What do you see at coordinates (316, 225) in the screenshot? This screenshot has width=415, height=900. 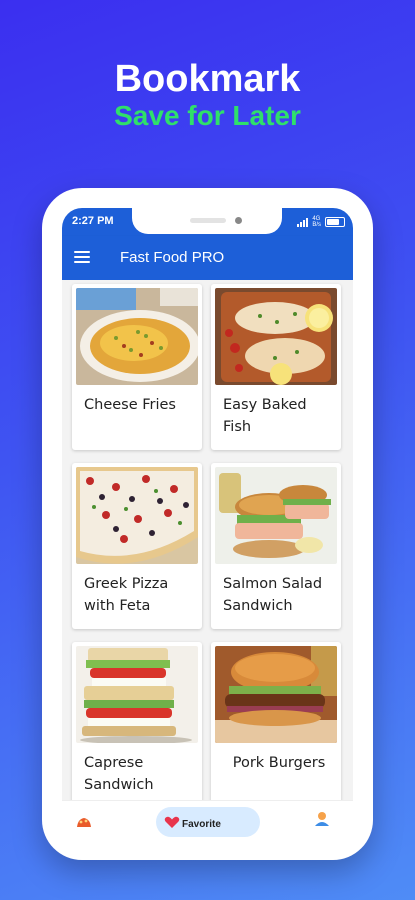 I see `network-unit: B/s` at bounding box center [316, 225].